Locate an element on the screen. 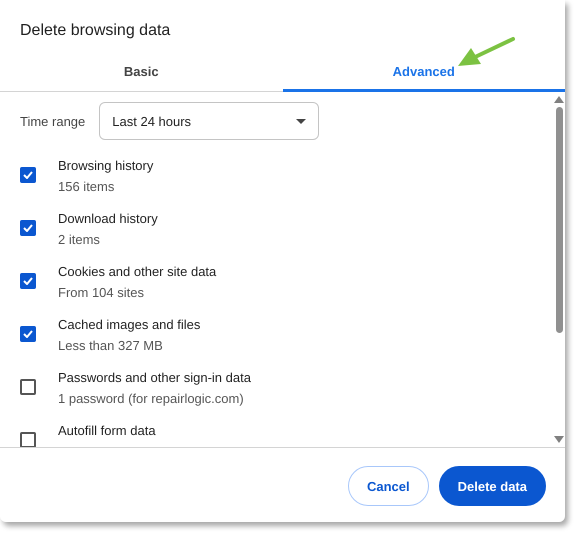 Image resolution: width=579 pixels, height=538 pixels. scroll-up-icon is located at coordinates (559, 99).